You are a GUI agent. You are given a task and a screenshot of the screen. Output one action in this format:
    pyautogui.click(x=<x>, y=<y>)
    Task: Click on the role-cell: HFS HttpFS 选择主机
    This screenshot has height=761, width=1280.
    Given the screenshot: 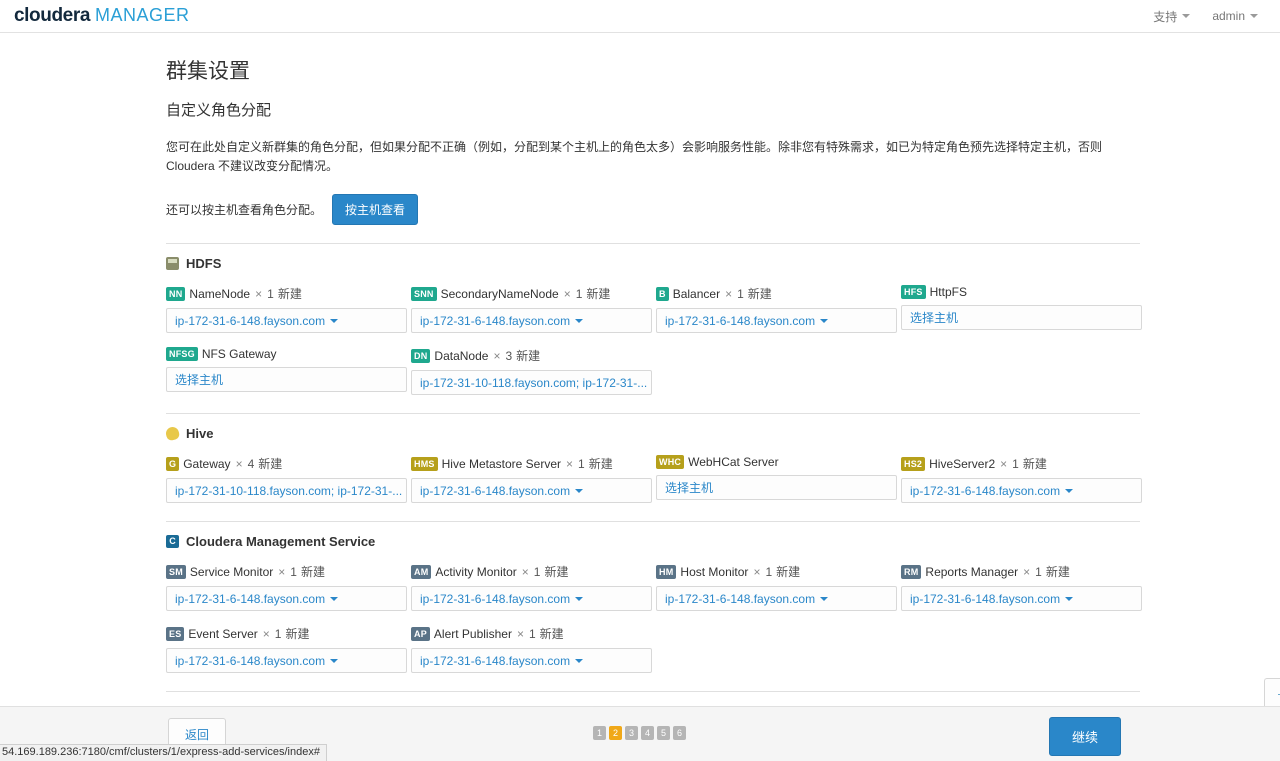 What is the action you would take?
    pyautogui.click(x=1021, y=316)
    